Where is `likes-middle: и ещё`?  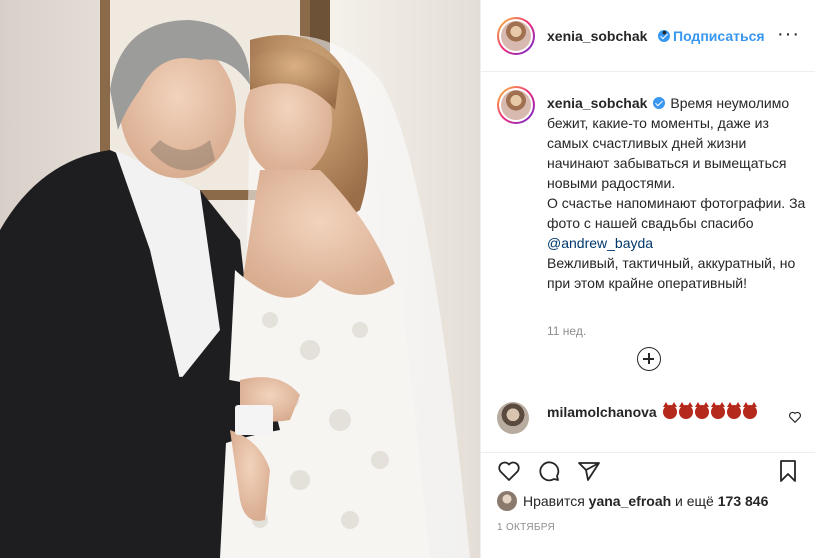 likes-middle: и ещё is located at coordinates (694, 501).